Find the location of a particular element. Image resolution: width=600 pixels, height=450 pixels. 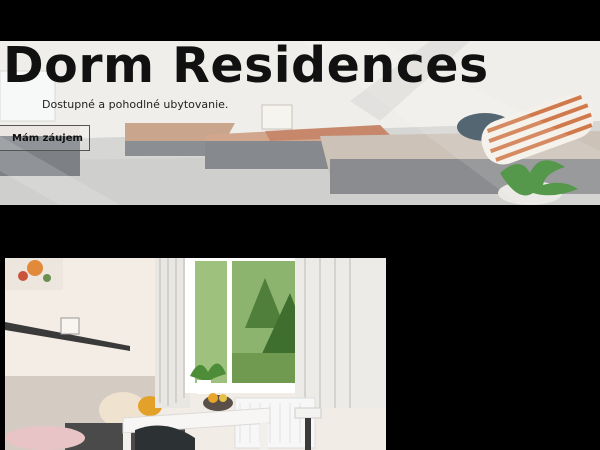

interest-button: Mám záujem is located at coordinates (45, 138).